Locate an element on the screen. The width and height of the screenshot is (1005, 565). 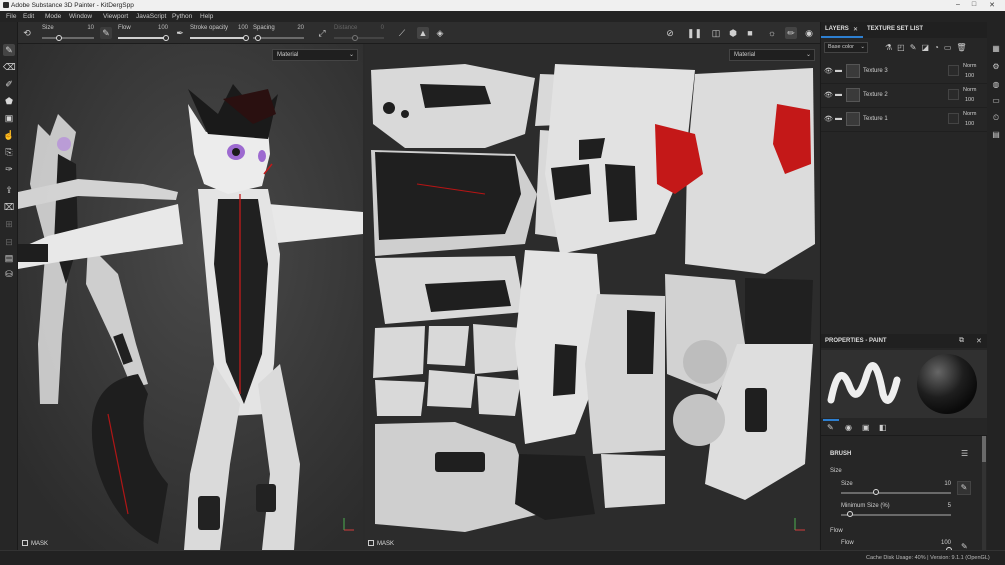
camera-icon: ■ is located at coordinates (750, 33).